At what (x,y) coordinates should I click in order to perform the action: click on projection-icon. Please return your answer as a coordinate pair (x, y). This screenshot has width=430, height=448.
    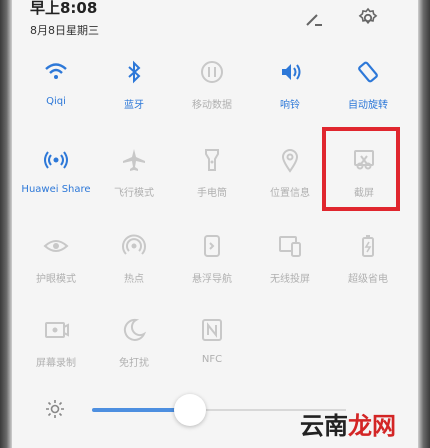
    Looking at the image, I should click on (290, 246).